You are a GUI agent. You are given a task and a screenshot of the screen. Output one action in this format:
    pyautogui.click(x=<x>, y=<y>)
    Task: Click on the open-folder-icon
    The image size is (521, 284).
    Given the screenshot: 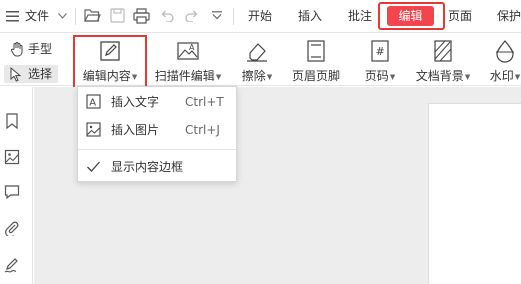 What is the action you would take?
    pyautogui.click(x=92, y=15)
    